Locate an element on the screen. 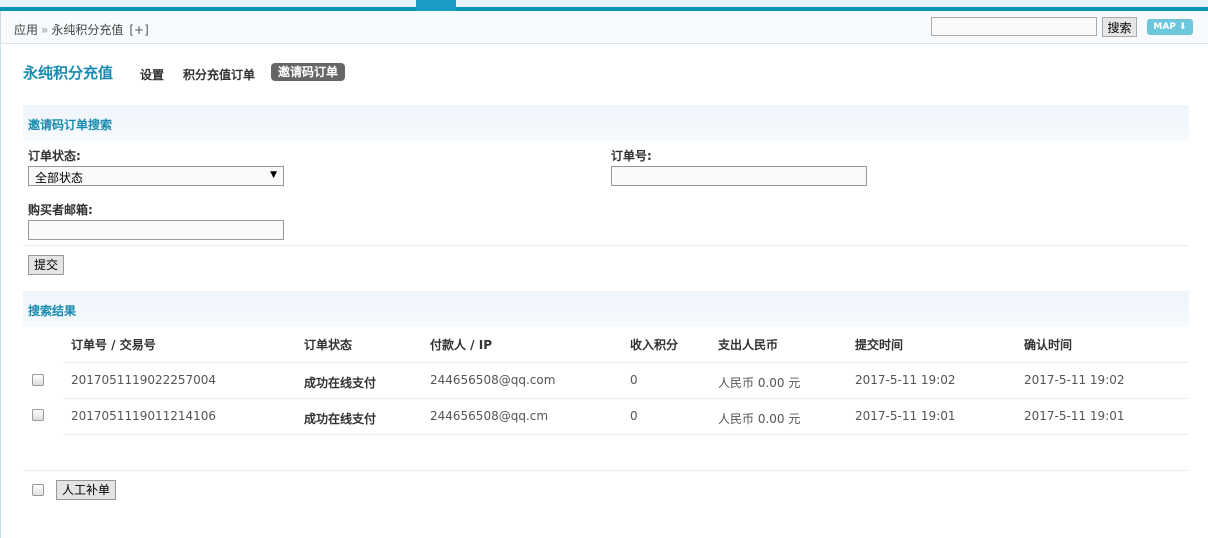 The image size is (1208, 538). add-shortcut-link: [+] is located at coordinates (138, 30).